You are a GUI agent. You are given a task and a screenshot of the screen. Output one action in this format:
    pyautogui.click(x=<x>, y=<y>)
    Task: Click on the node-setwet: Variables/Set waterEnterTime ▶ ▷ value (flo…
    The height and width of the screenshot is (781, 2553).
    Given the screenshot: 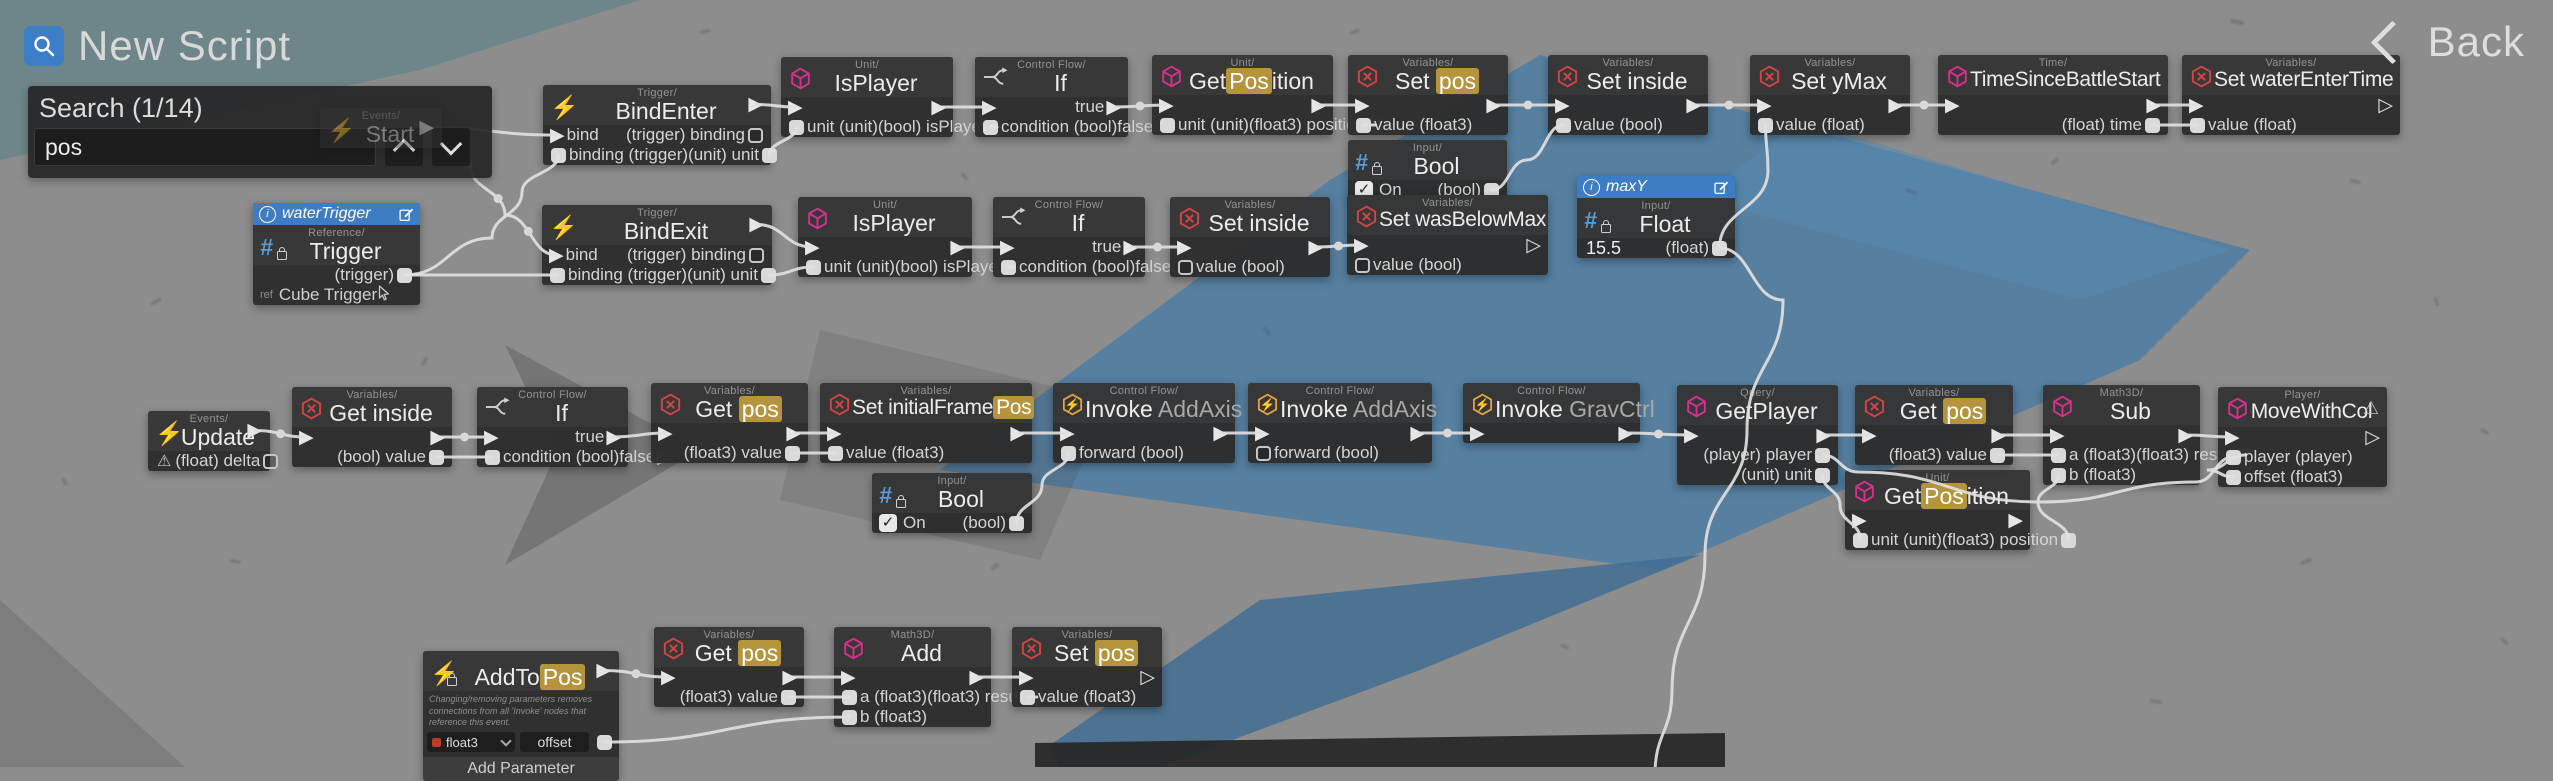 What is the action you would take?
    pyautogui.click(x=2291, y=95)
    